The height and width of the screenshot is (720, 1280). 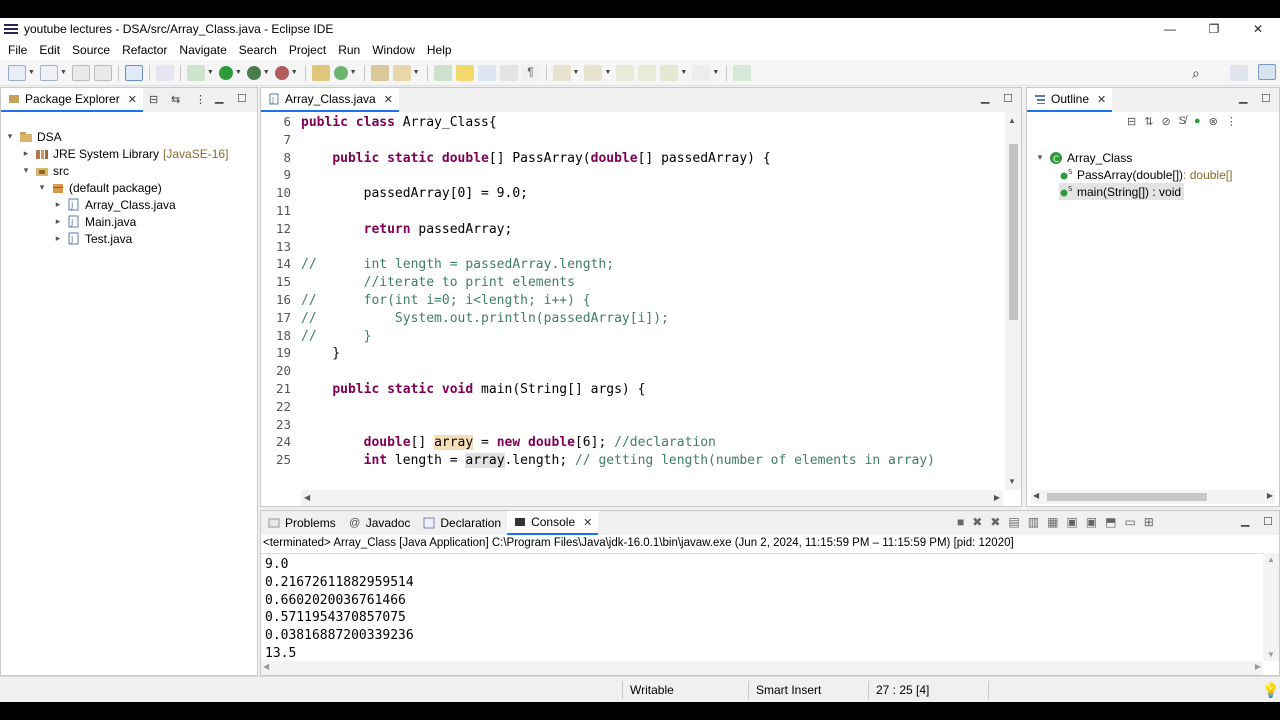 What do you see at coordinates (442, 72) in the screenshot?
I see `toggle-breadcrumb-icon` at bounding box center [442, 72].